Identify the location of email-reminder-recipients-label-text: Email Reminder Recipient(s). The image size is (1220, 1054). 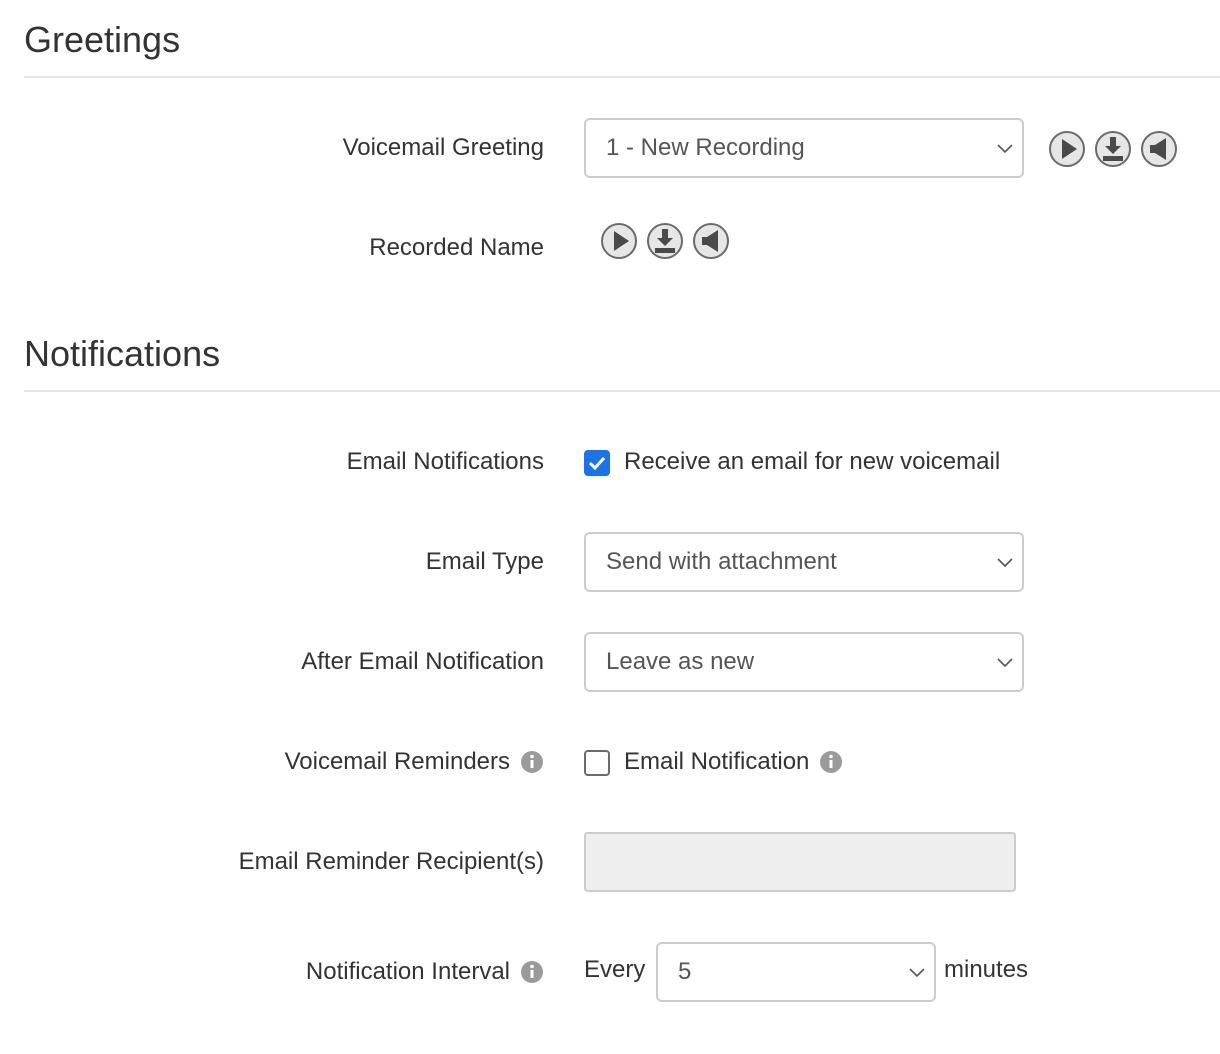
(391, 861).